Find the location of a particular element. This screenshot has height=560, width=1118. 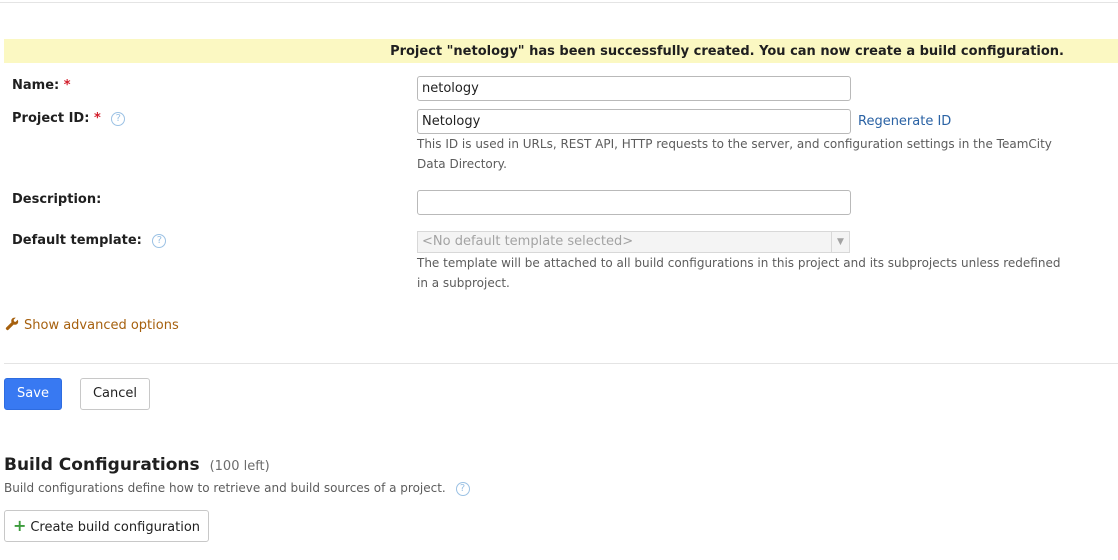

project-id-required-mark: * is located at coordinates (97, 118).